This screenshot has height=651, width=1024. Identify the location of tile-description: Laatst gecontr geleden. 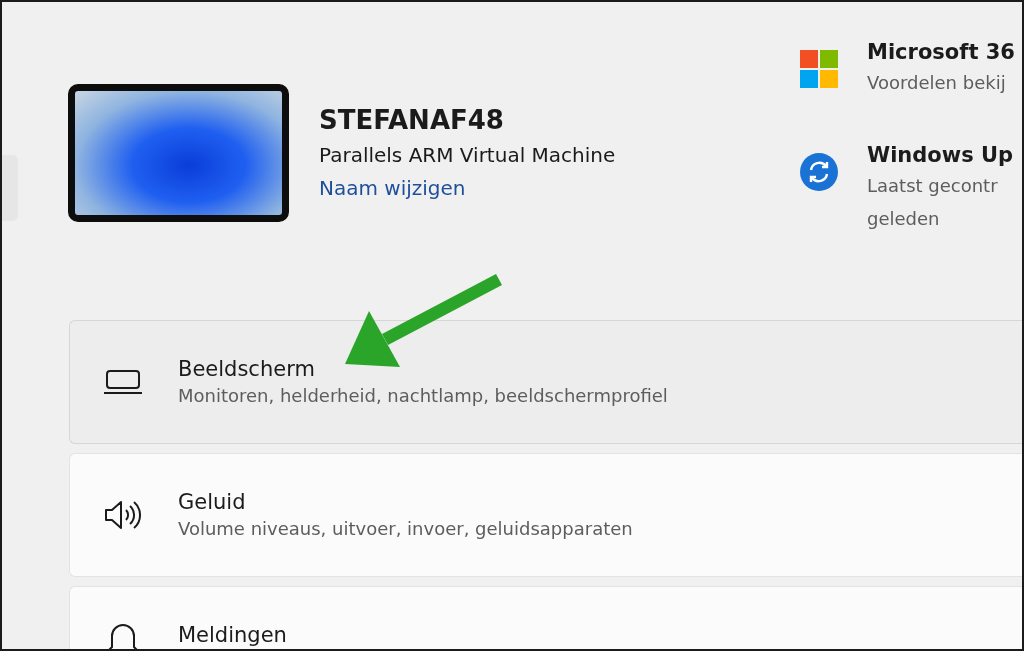
(933, 202).